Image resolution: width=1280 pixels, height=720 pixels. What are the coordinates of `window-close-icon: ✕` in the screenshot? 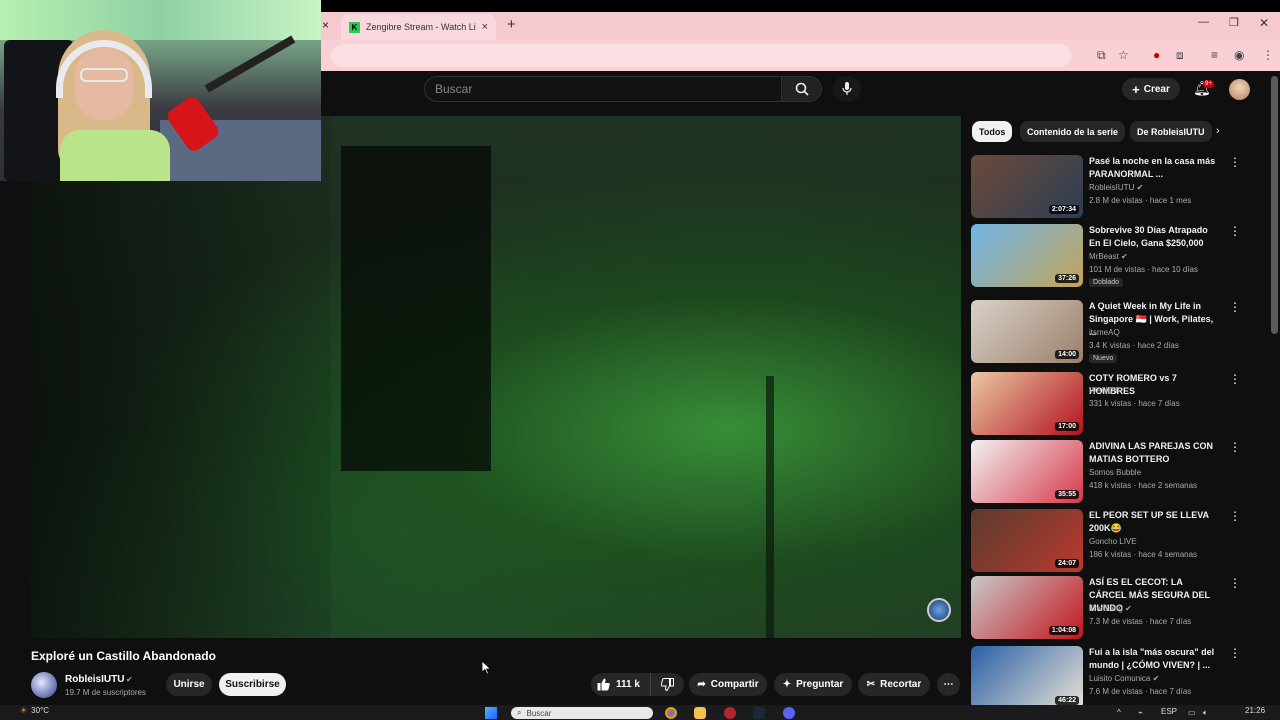 It's located at (1264, 23).